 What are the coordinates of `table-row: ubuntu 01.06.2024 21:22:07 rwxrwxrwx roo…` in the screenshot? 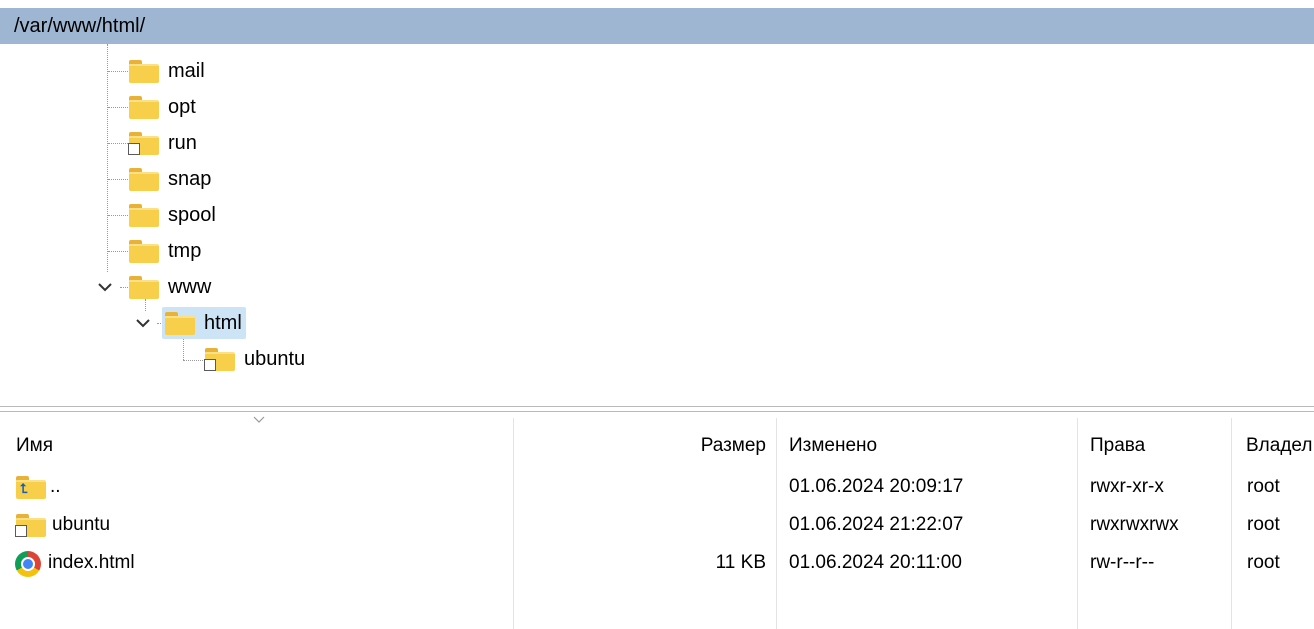 It's located at (657, 525).